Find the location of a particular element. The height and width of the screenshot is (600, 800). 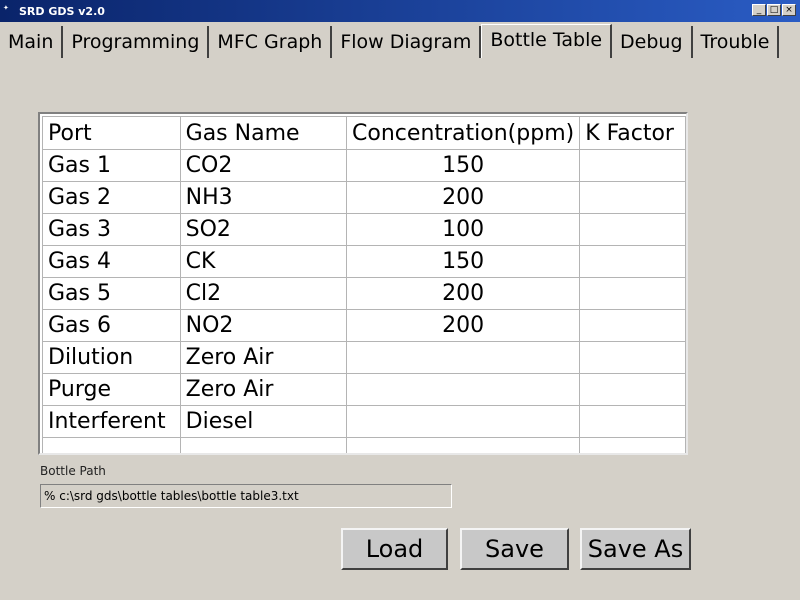

column-header: K Factor is located at coordinates (632, 133).